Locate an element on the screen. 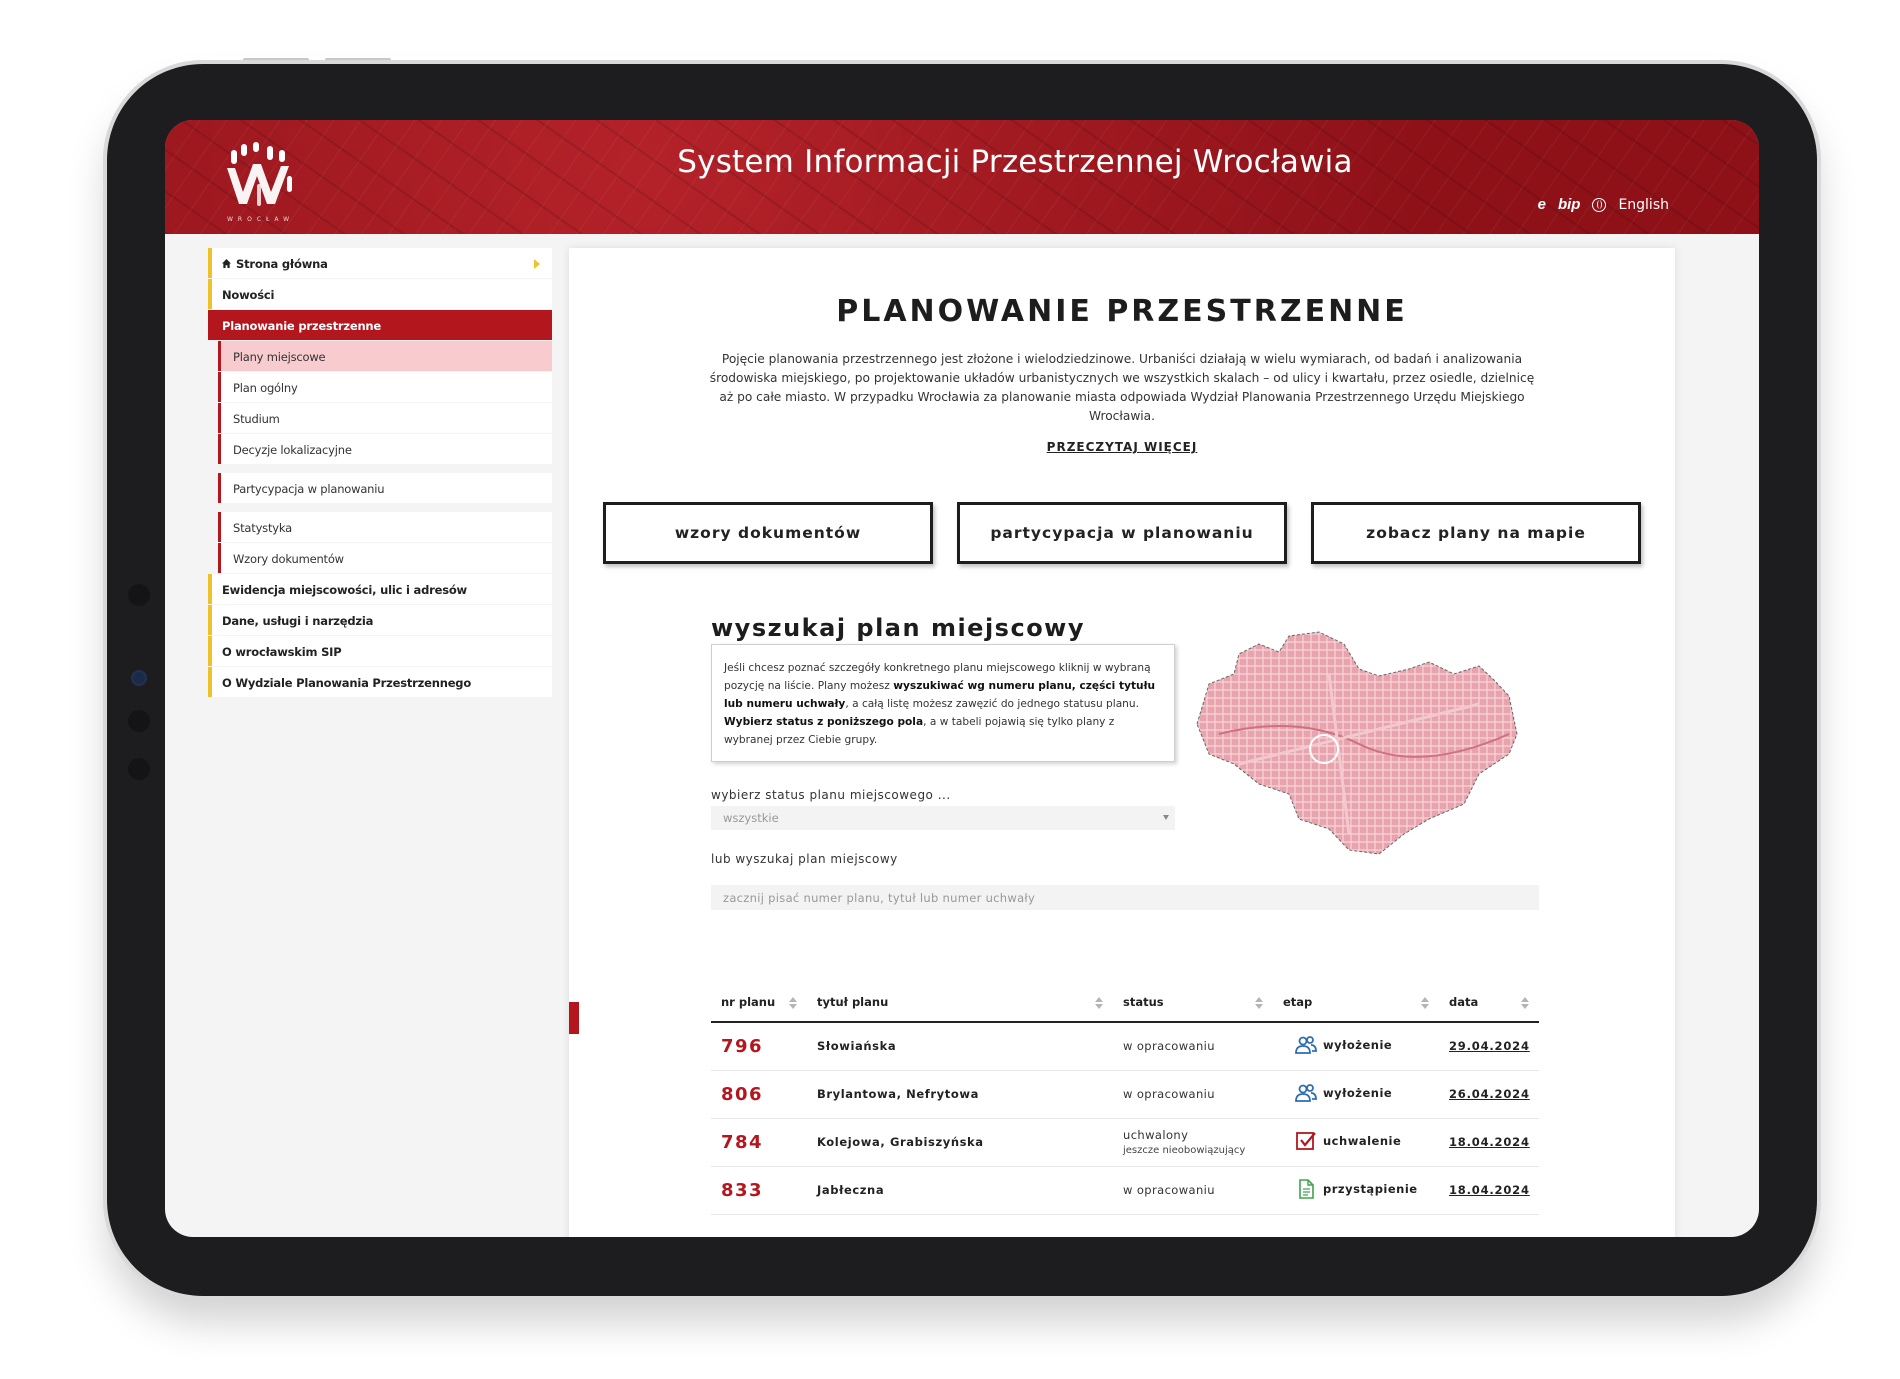  view-plans-on-map-button: zobacz plany na mapie is located at coordinates (1476, 533).